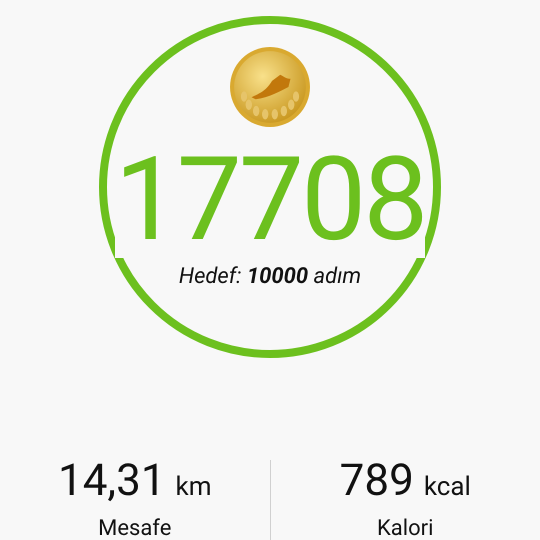 The width and height of the screenshot is (540, 540). Describe the element at coordinates (405, 527) in the screenshot. I see `stat-label: Kalori` at that location.